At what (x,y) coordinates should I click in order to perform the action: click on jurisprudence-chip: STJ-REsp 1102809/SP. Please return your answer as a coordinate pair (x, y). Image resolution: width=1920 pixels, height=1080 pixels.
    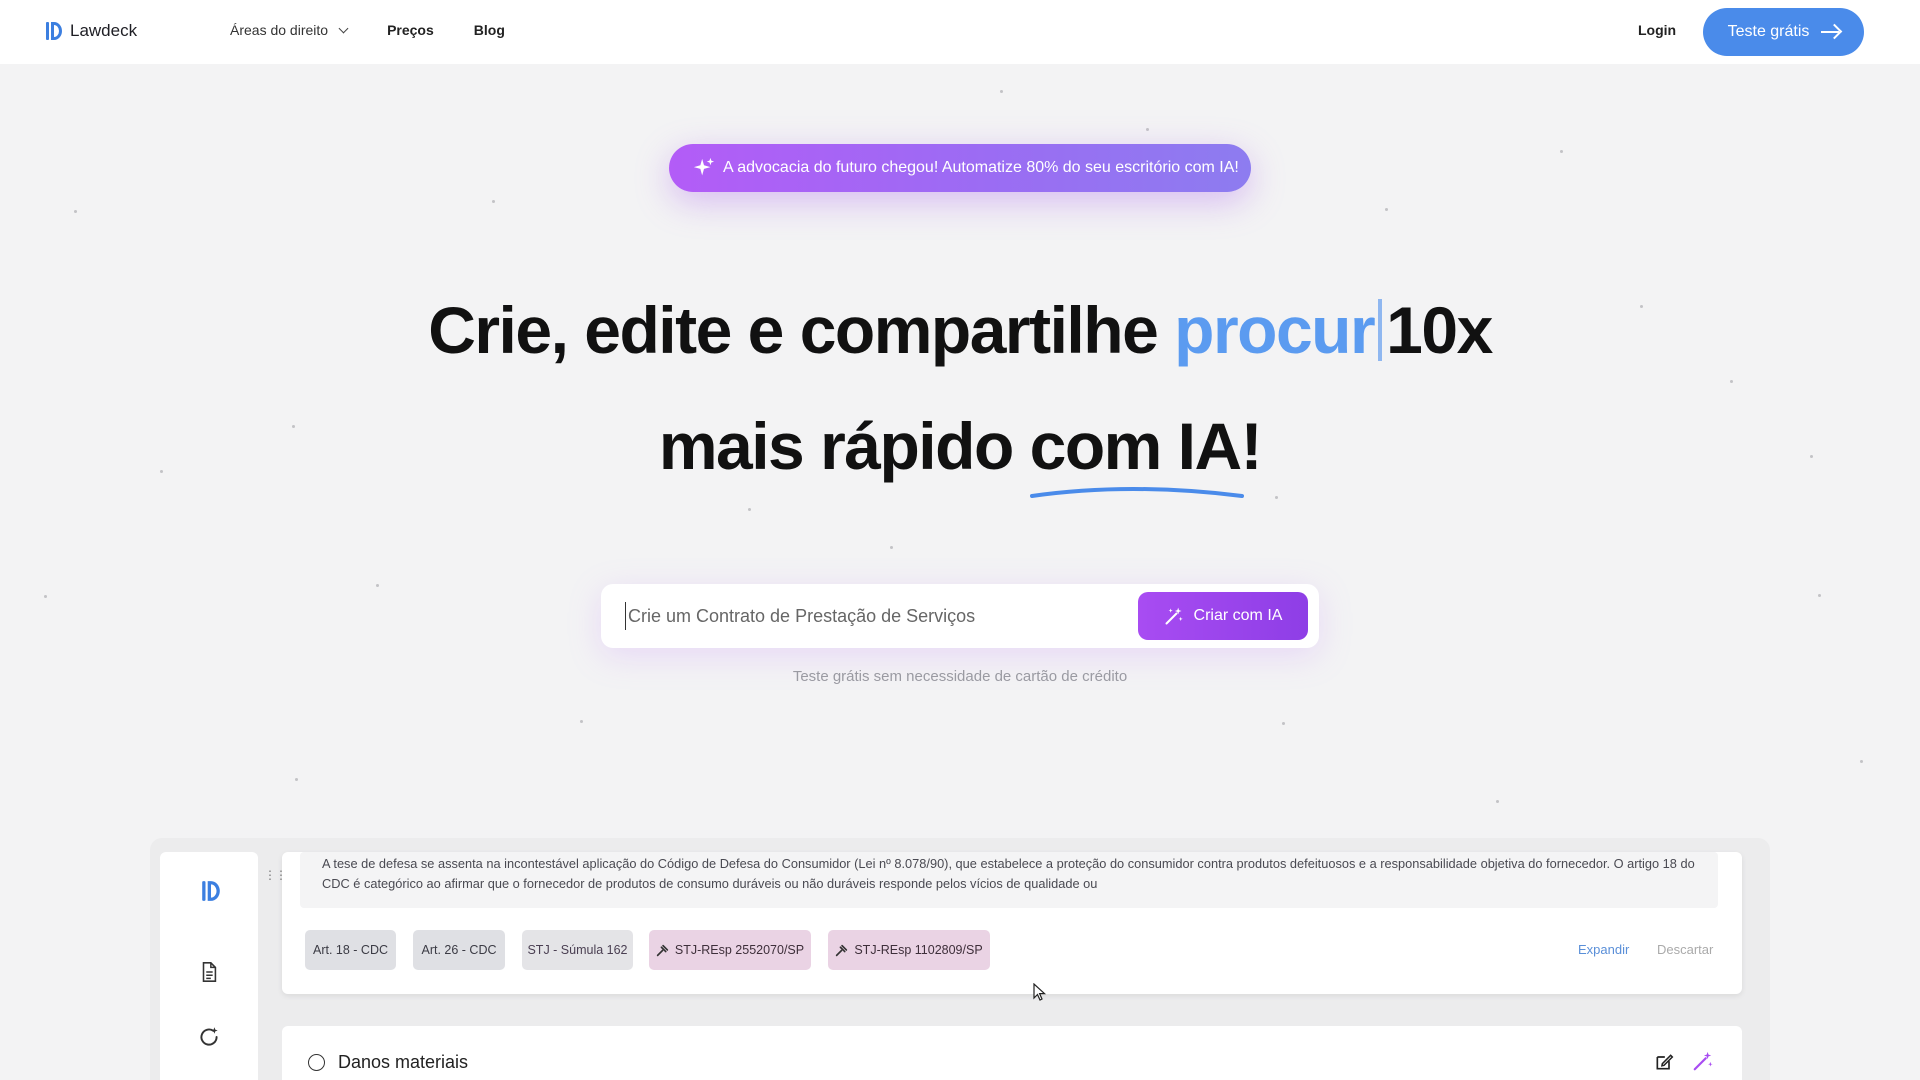
    Looking at the image, I should click on (909, 950).